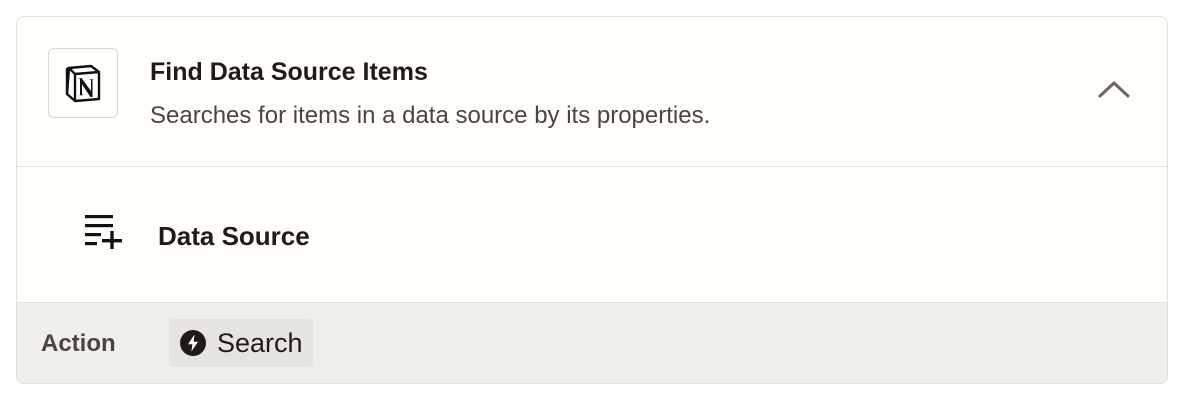  Describe the element at coordinates (103, 232) in the screenshot. I see `list-add-icon` at that location.